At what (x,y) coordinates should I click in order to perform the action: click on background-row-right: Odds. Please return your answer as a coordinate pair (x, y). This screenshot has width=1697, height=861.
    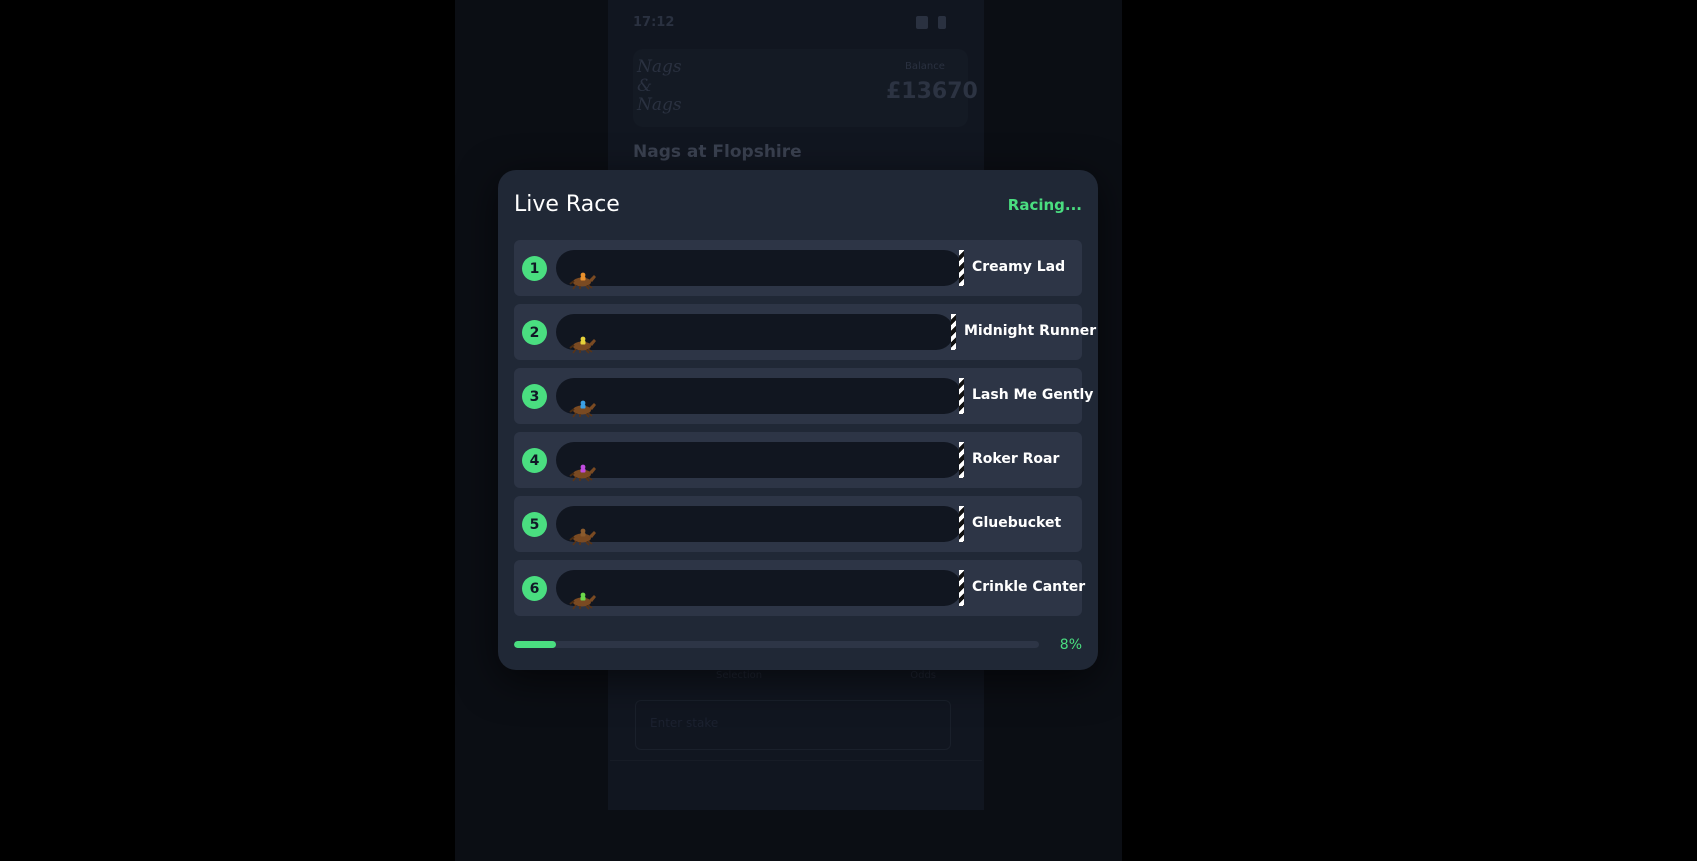
    Looking at the image, I should click on (923, 675).